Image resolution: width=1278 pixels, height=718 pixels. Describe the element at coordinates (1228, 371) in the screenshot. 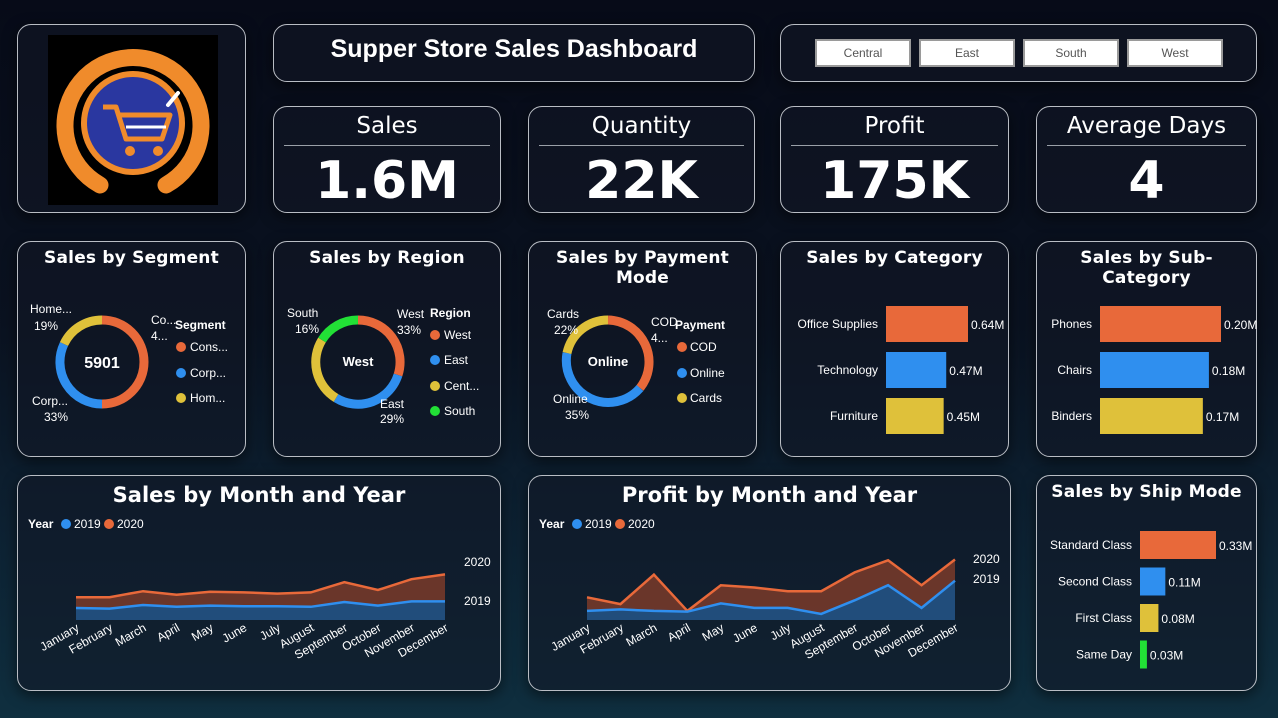

I see `bar-value-label: 0.18M` at that location.